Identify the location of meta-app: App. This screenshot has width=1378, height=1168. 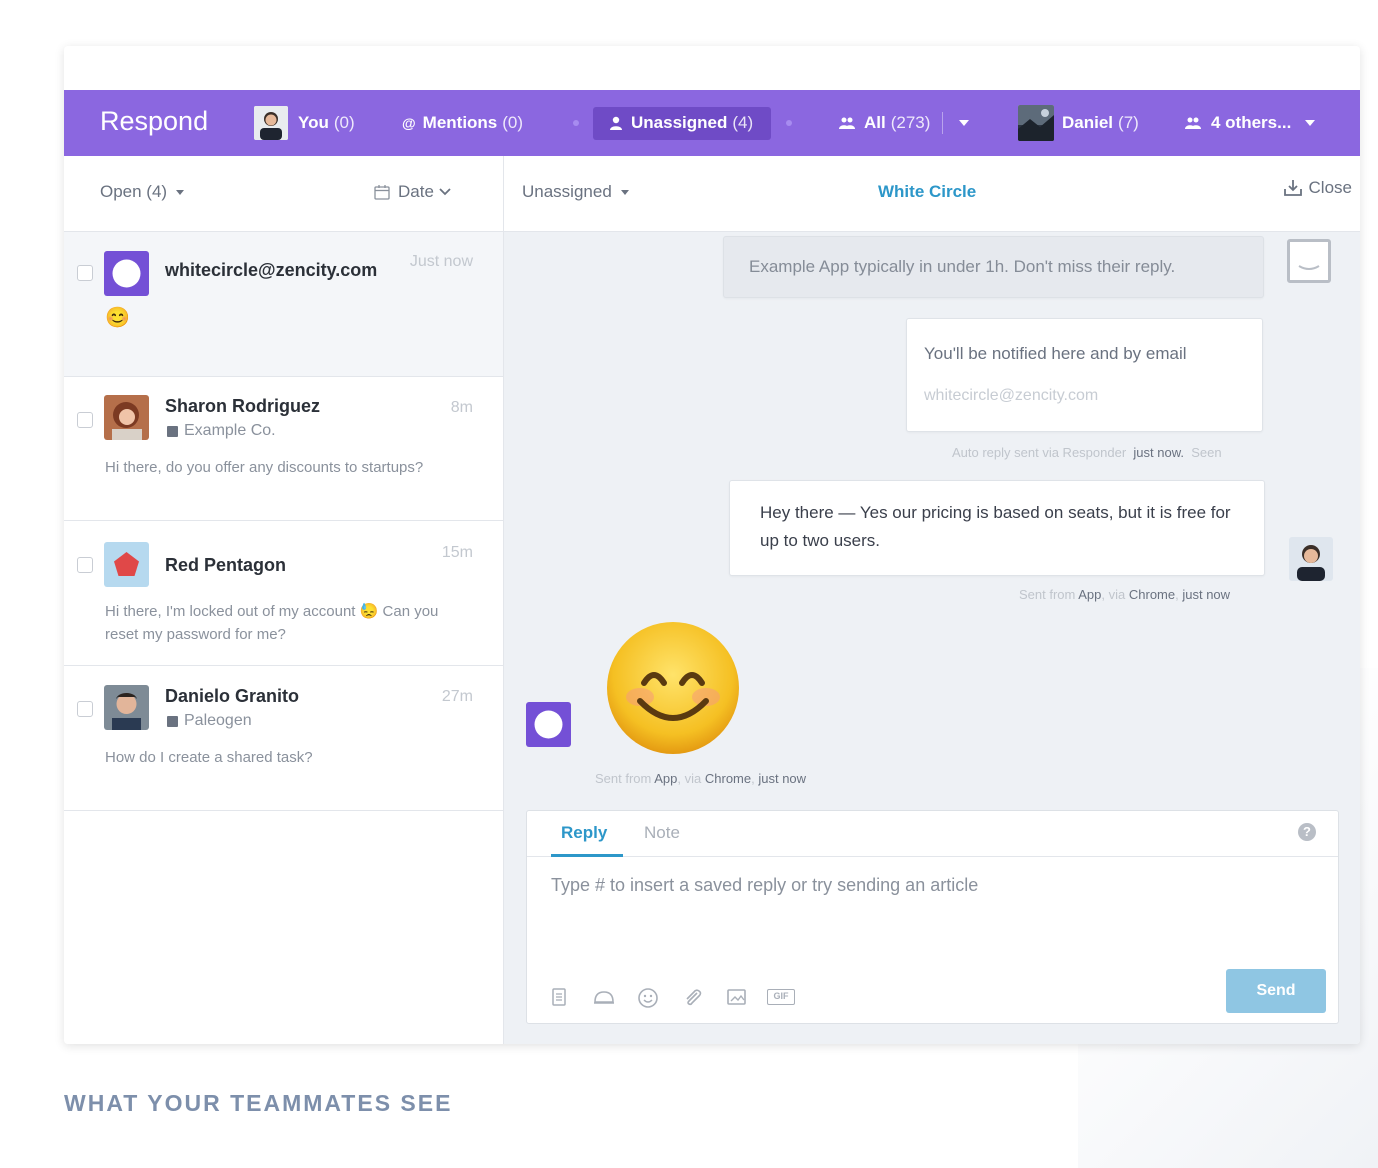
(666, 778).